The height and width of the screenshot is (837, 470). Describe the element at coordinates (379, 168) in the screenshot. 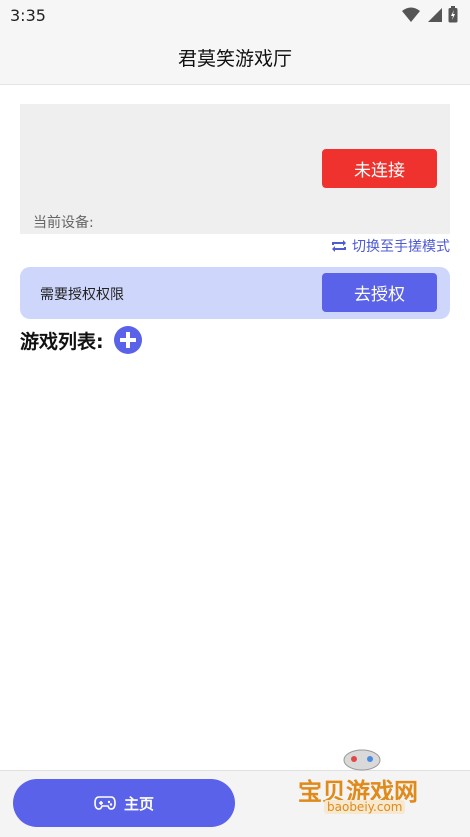

I see `connect-button: 未连接` at that location.